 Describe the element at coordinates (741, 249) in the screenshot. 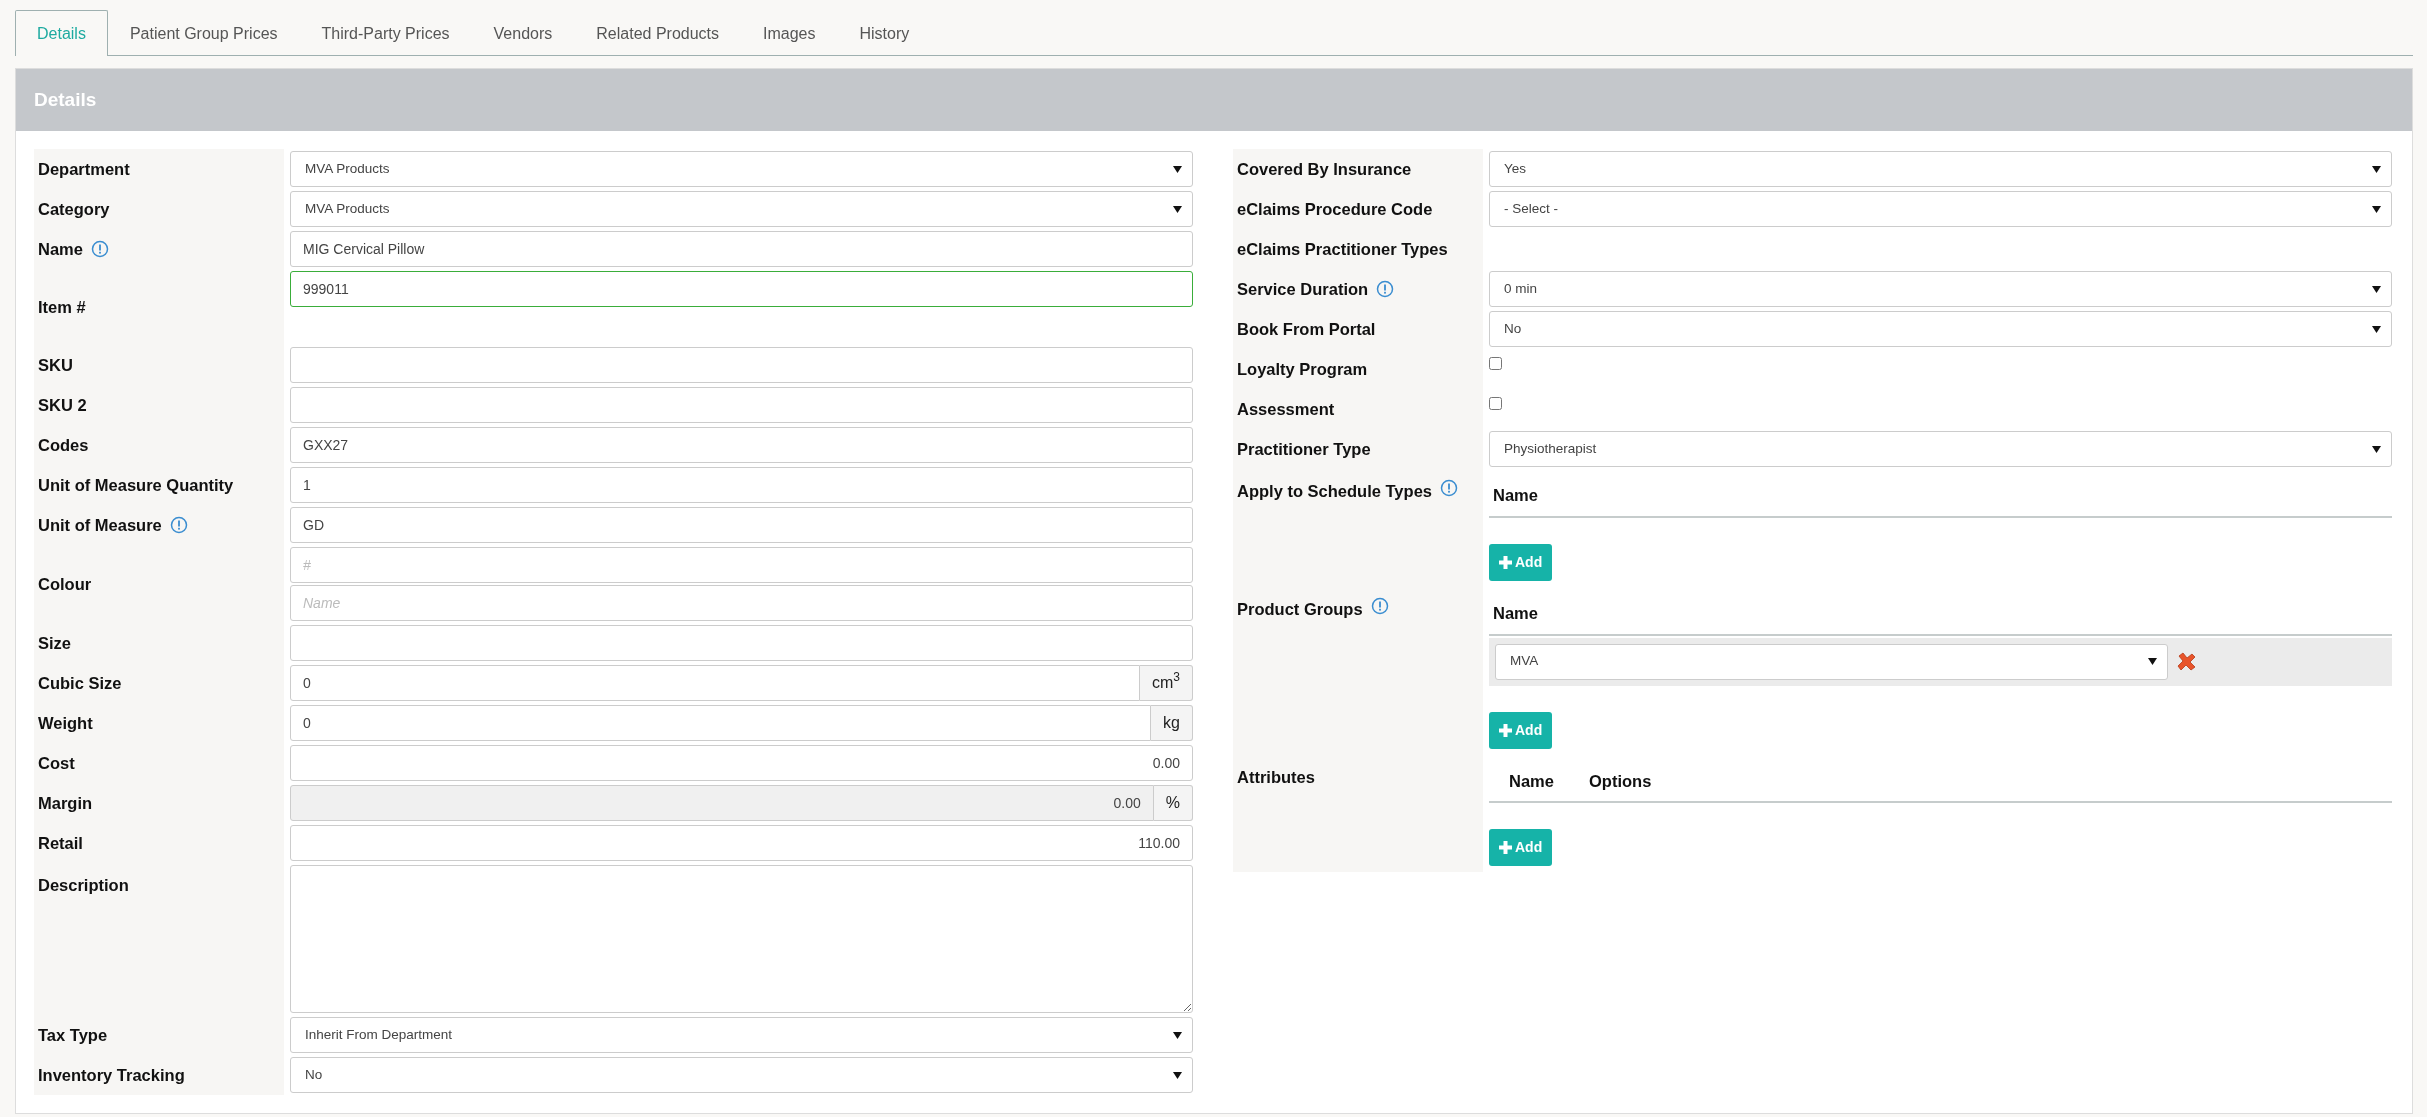

I see `input-field: MIG Cervical Pillow` at that location.